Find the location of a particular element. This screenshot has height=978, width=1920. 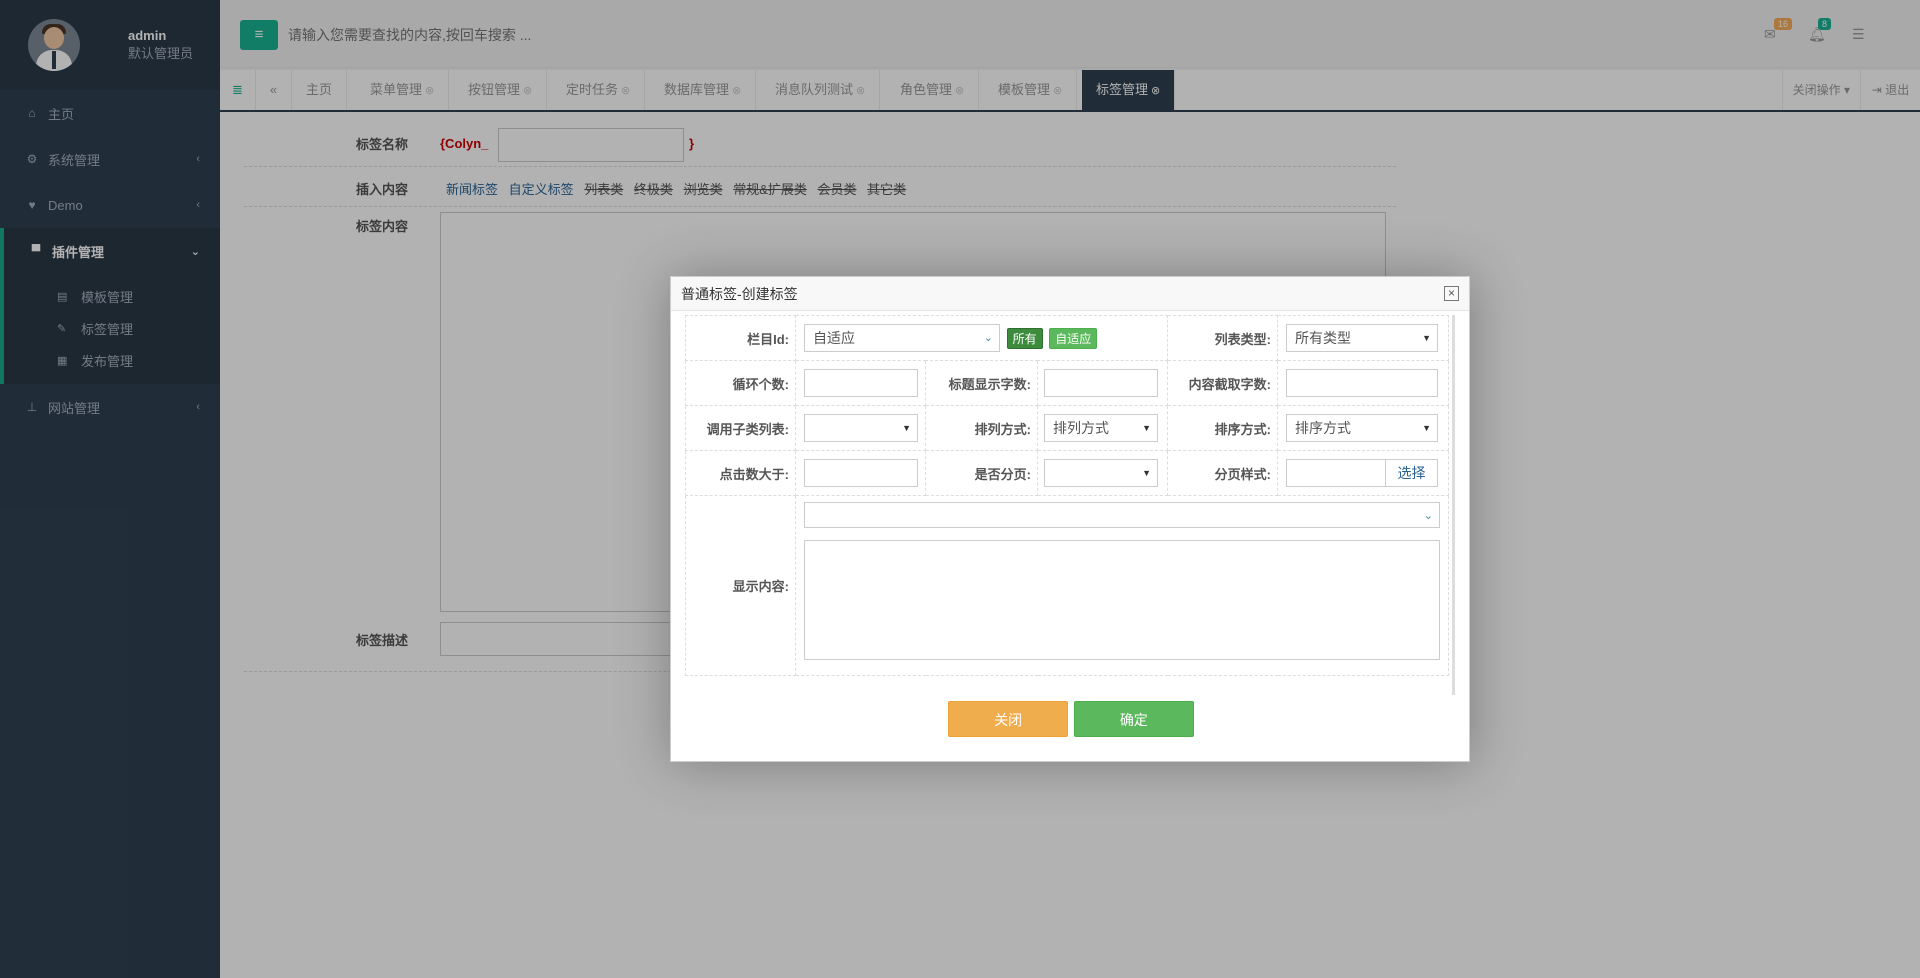

display-template-select: ⌄ is located at coordinates (1122, 515).